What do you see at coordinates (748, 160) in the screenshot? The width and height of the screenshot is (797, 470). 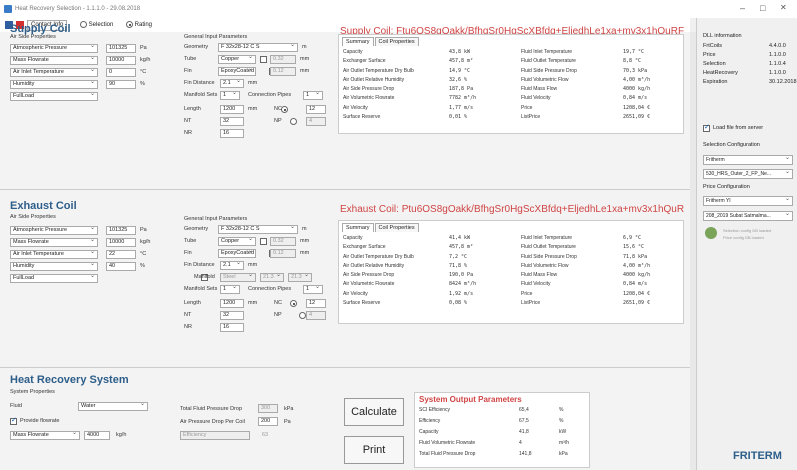 I see `selection-config-select: Fritherm` at bounding box center [748, 160].